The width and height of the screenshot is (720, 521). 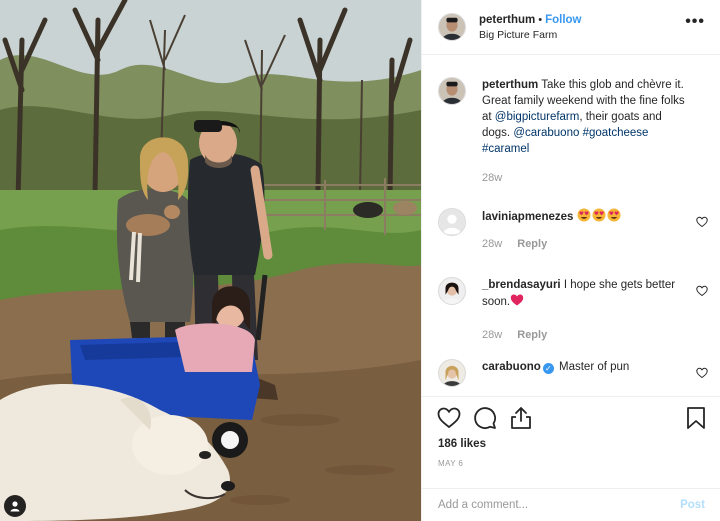 I want to click on comment-username: laviniapmenezes, so click(x=527, y=217).